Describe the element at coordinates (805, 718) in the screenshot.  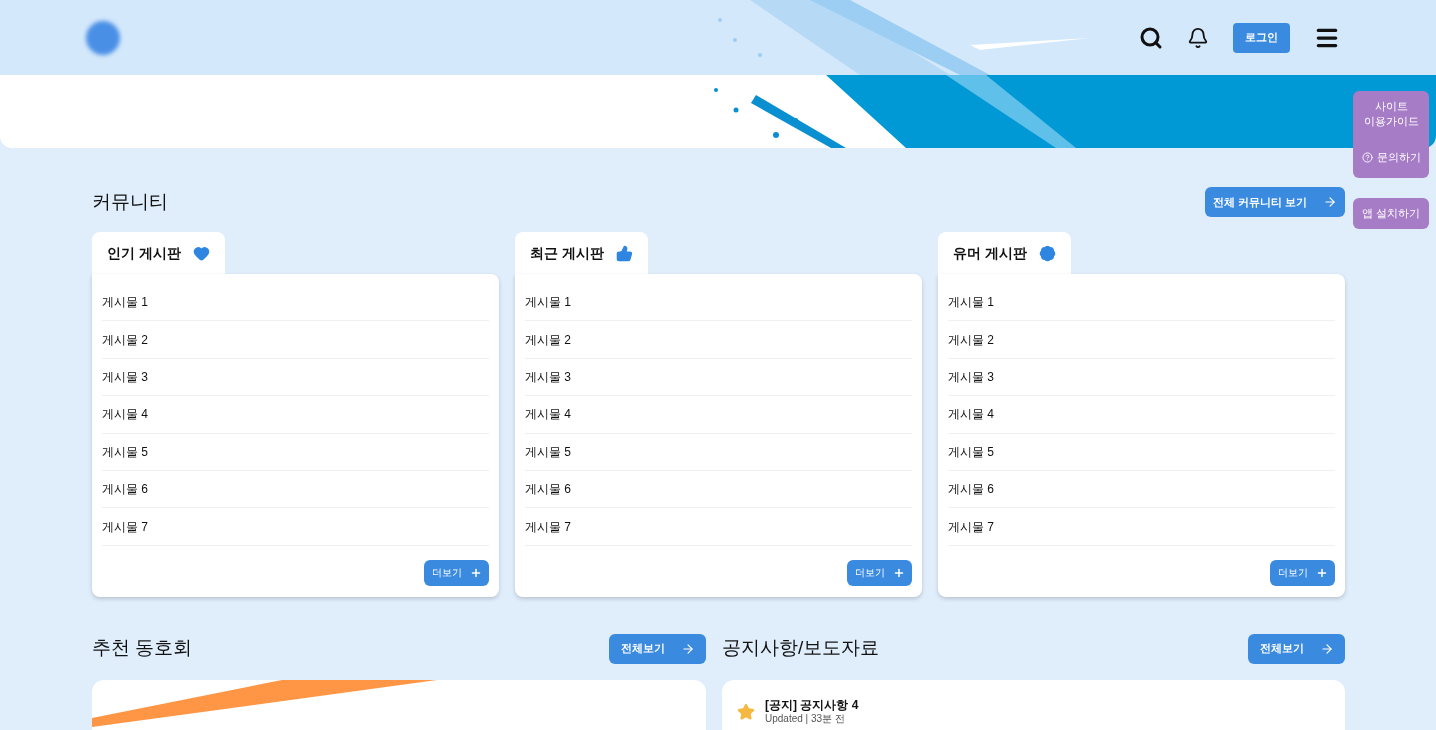
I see `notice-meta: Updated | 33분 전` at that location.